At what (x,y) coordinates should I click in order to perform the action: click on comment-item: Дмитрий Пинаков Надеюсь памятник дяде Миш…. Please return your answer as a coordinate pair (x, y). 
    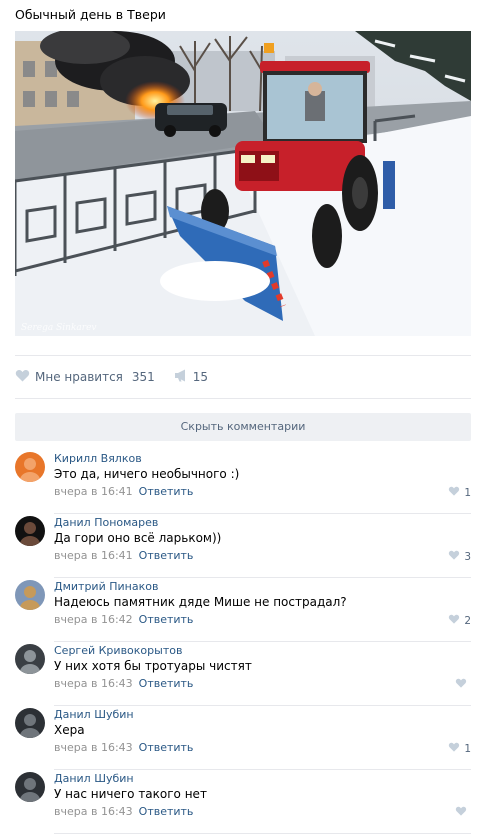
    Looking at the image, I should click on (243, 610).